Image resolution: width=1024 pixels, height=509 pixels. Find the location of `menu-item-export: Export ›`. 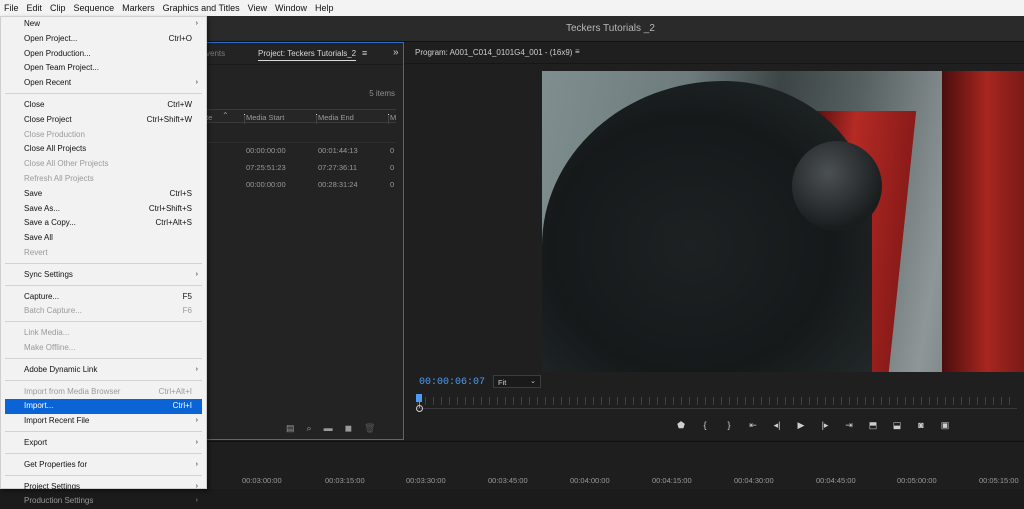

menu-item-export: Export › is located at coordinates (103, 443).